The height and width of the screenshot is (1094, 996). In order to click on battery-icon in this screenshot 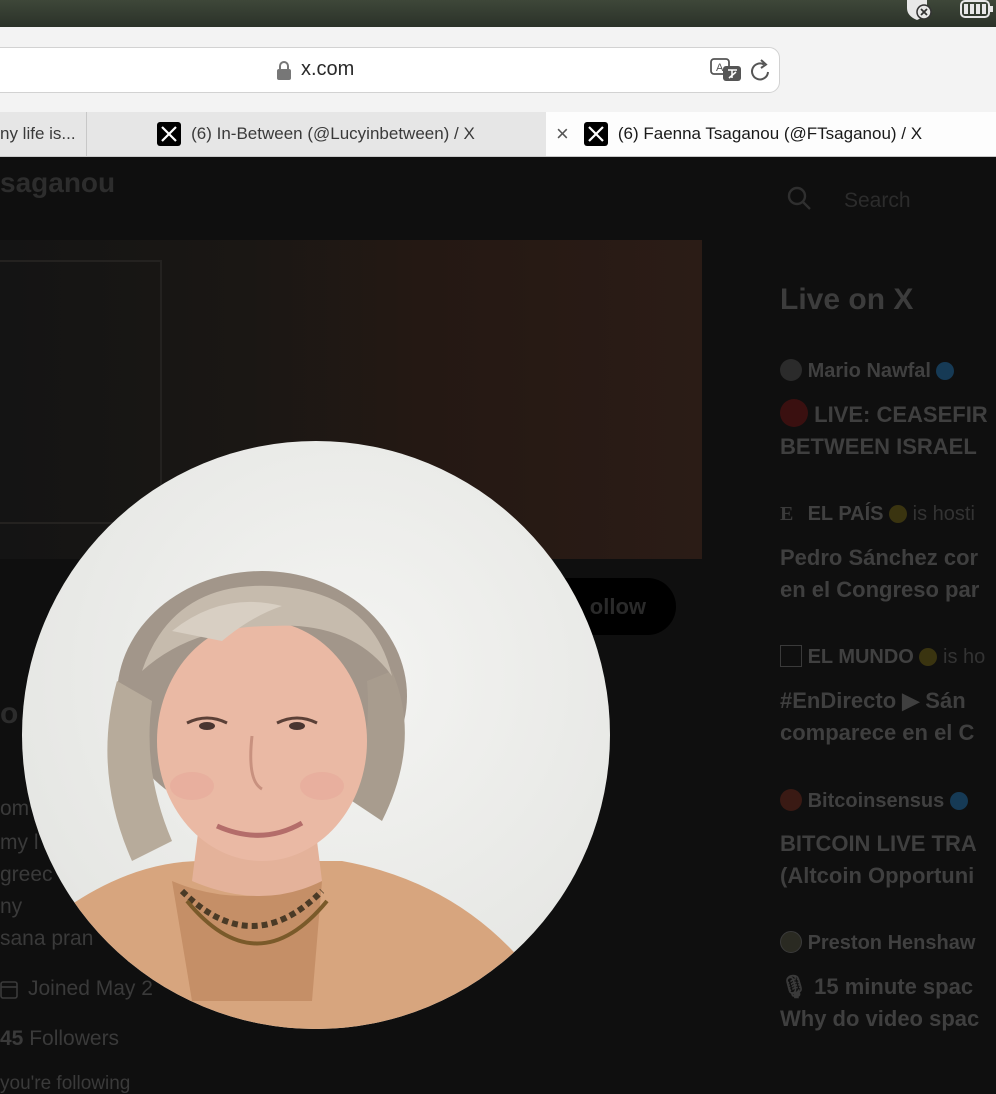, I will do `click(977, 10)`.